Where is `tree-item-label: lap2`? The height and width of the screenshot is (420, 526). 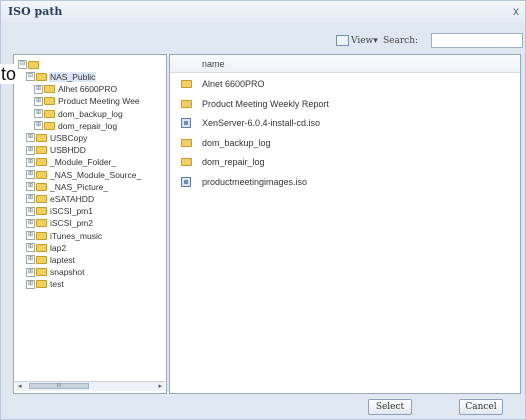 tree-item-label: lap2 is located at coordinates (58, 247).